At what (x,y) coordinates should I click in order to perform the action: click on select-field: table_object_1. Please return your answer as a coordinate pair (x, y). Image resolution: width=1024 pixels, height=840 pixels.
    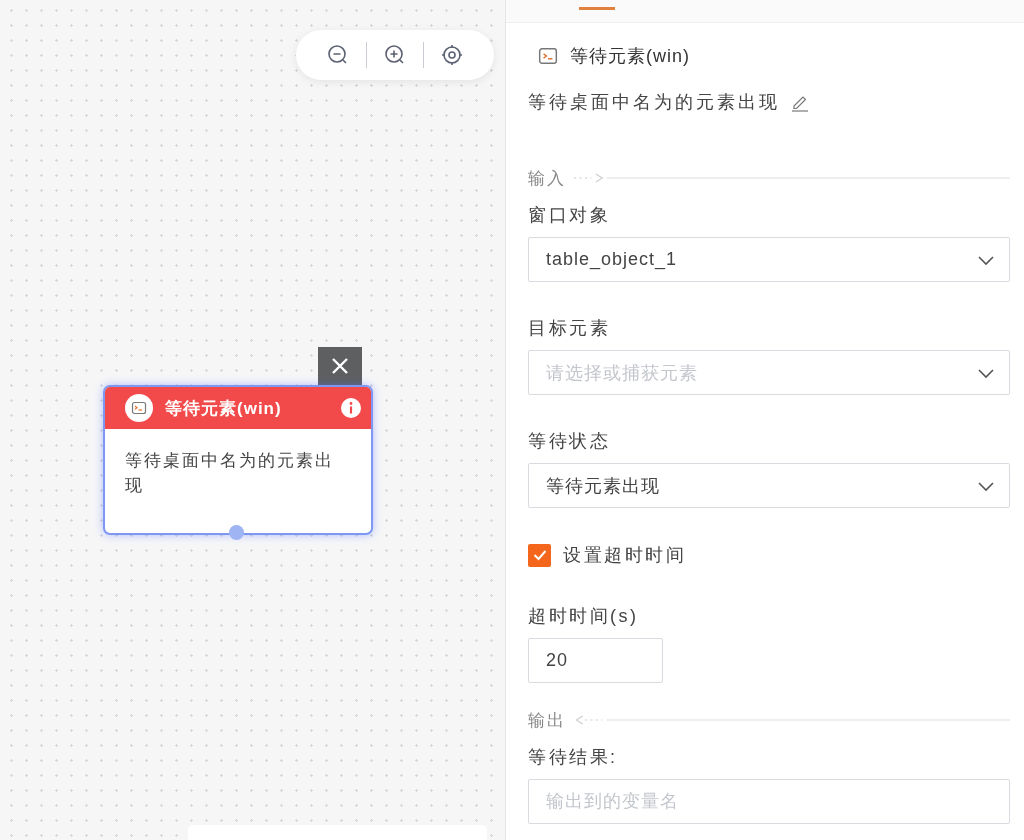
    Looking at the image, I should click on (769, 259).